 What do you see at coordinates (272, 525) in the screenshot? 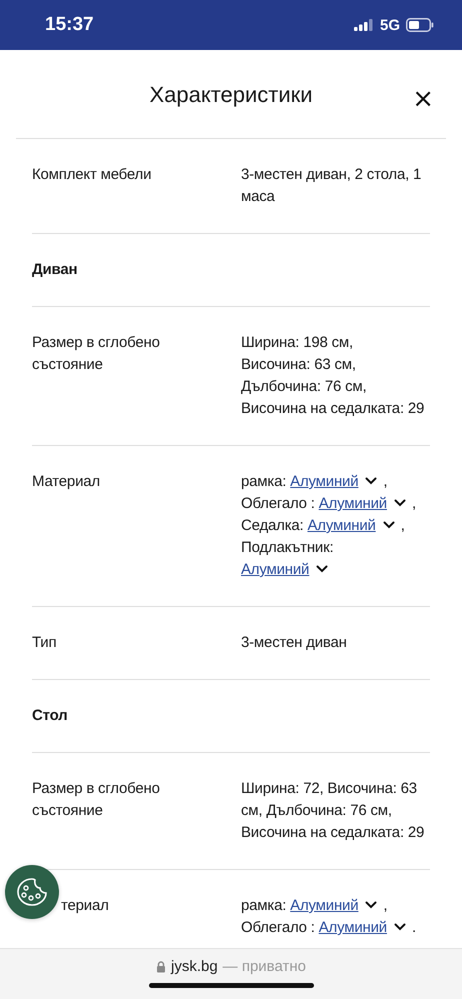
I see `material-part-label: Седалка:` at bounding box center [272, 525].